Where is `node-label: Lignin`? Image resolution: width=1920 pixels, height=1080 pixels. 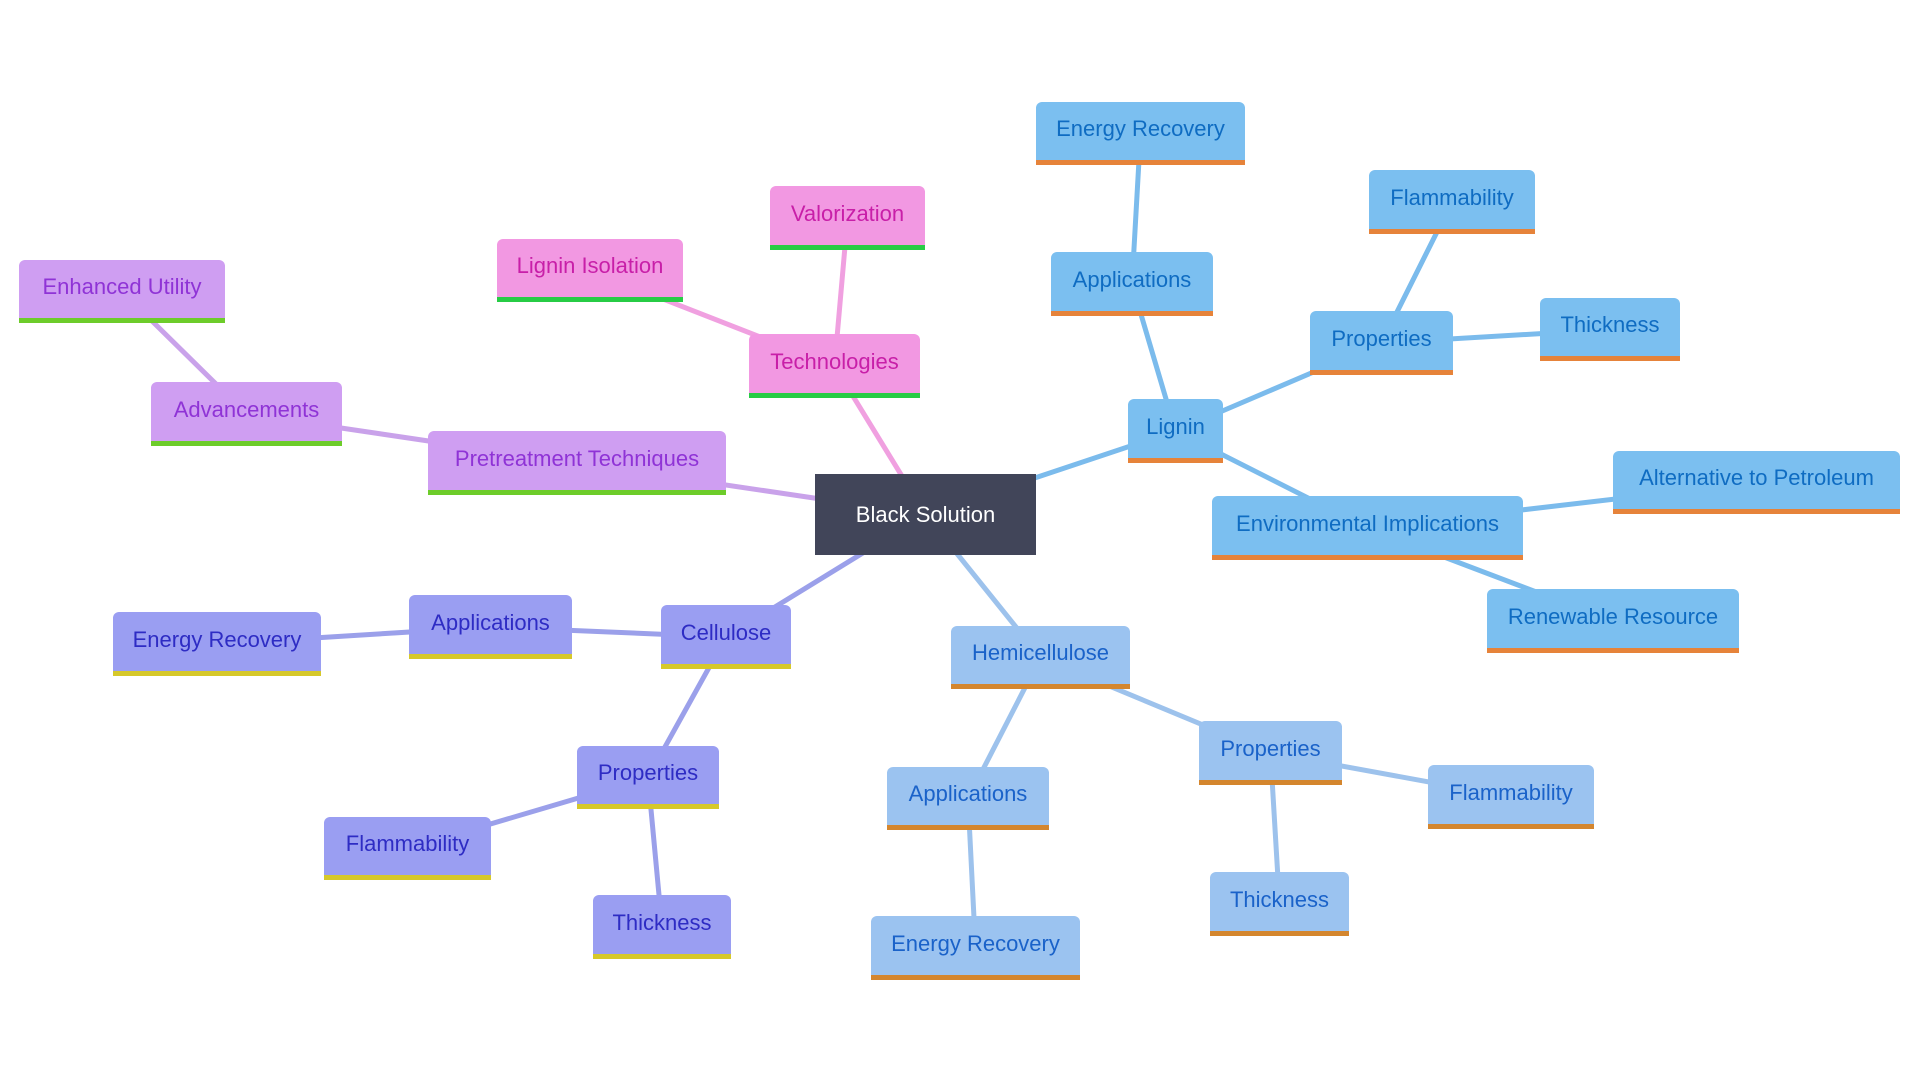 node-label: Lignin is located at coordinates (1175, 426).